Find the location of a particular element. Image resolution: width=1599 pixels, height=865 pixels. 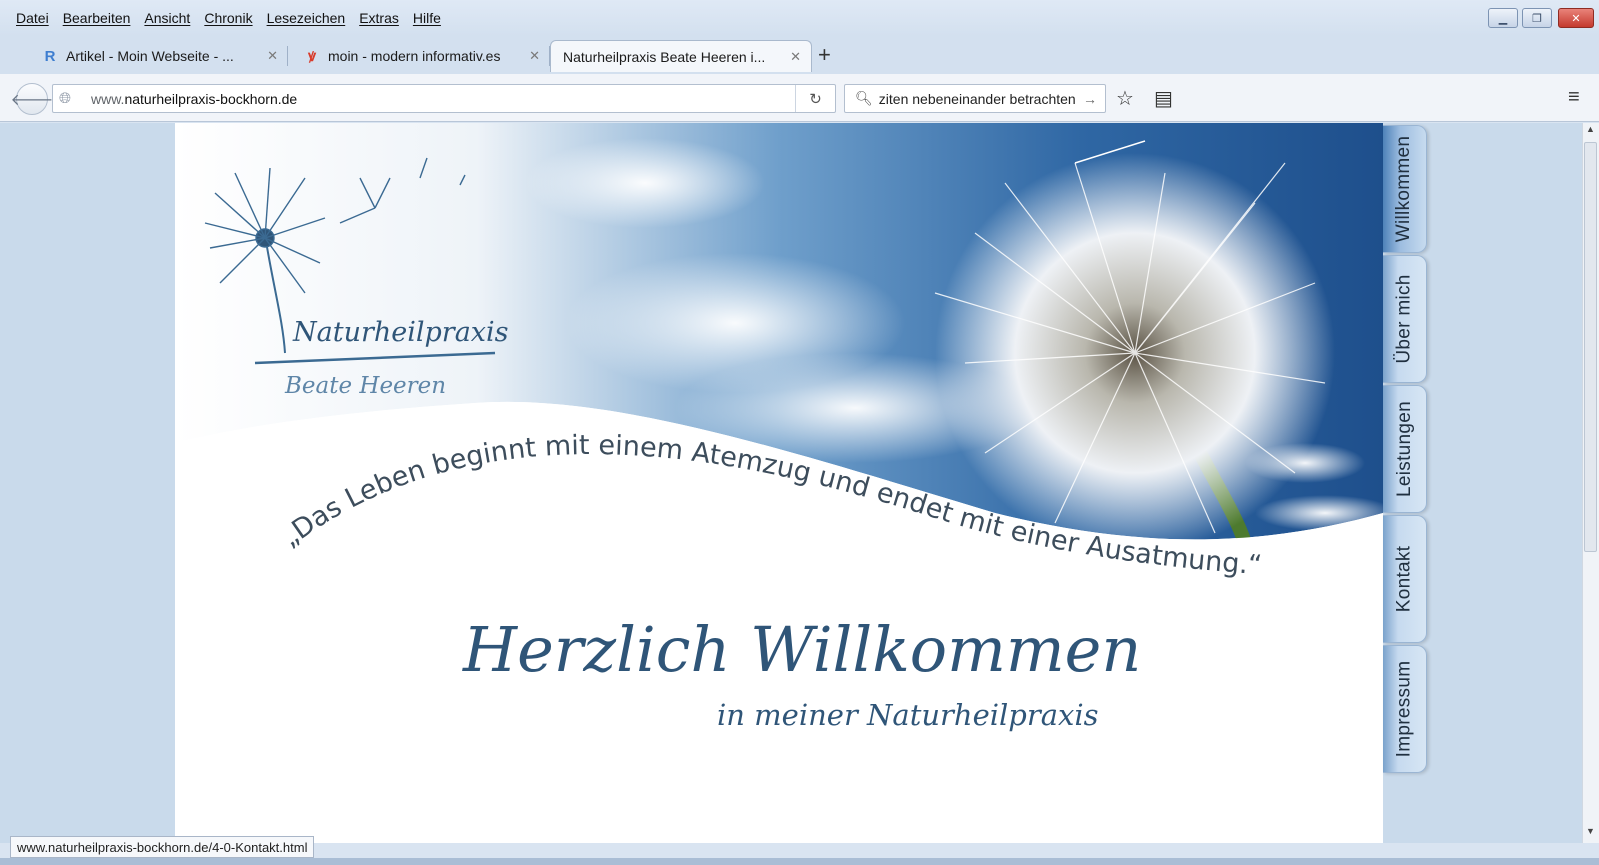

close-window-button: ✕ is located at coordinates (1576, 18).